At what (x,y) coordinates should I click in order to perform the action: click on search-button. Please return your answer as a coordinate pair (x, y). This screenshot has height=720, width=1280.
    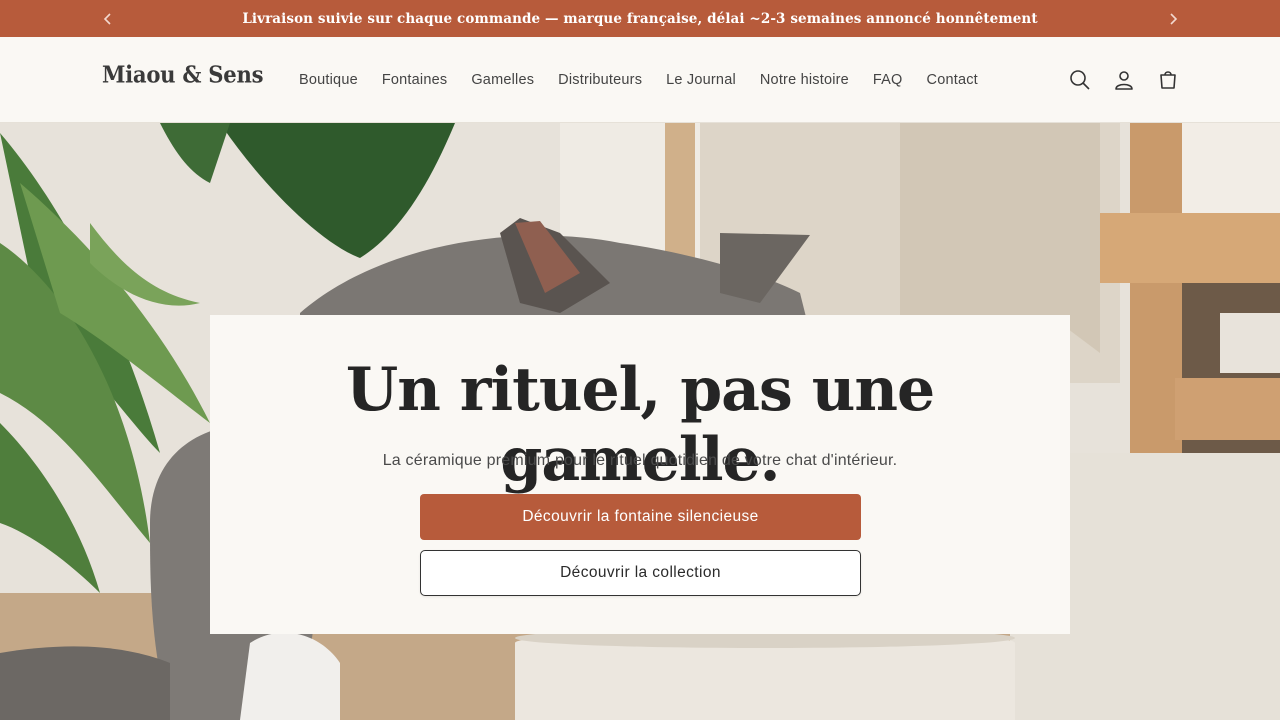
    Looking at the image, I should click on (1080, 80).